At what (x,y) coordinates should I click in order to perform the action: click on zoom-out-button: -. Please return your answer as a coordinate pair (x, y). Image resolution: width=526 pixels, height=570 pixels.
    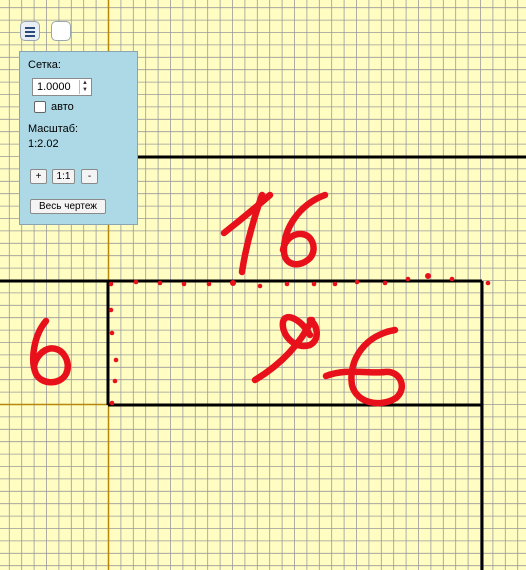
    Looking at the image, I should click on (89, 176).